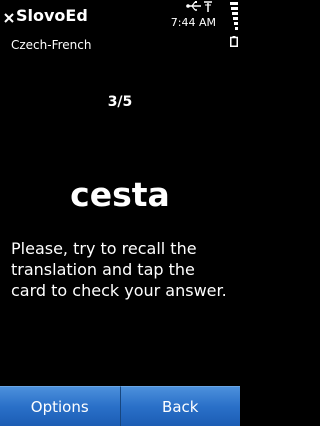 The height and width of the screenshot is (426, 320). Describe the element at coordinates (52, 15) in the screenshot. I see `app-title: SlovoEd` at that location.